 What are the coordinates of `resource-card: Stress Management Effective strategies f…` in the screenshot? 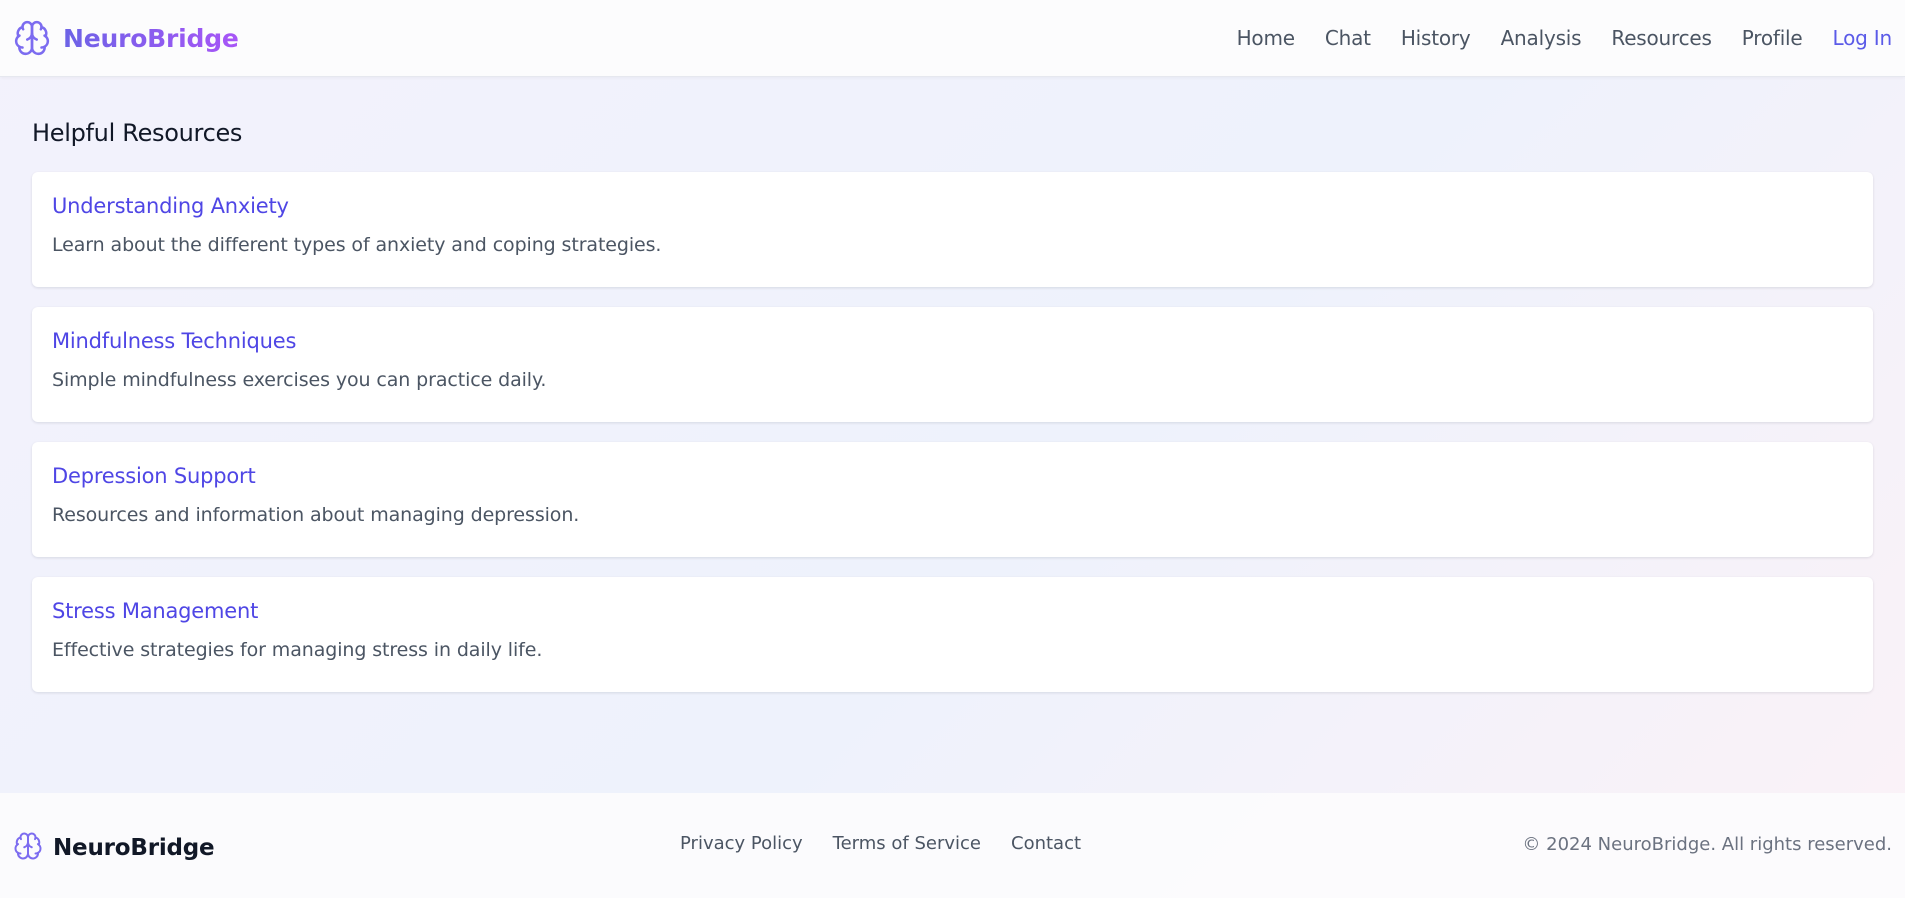 It's located at (952, 634).